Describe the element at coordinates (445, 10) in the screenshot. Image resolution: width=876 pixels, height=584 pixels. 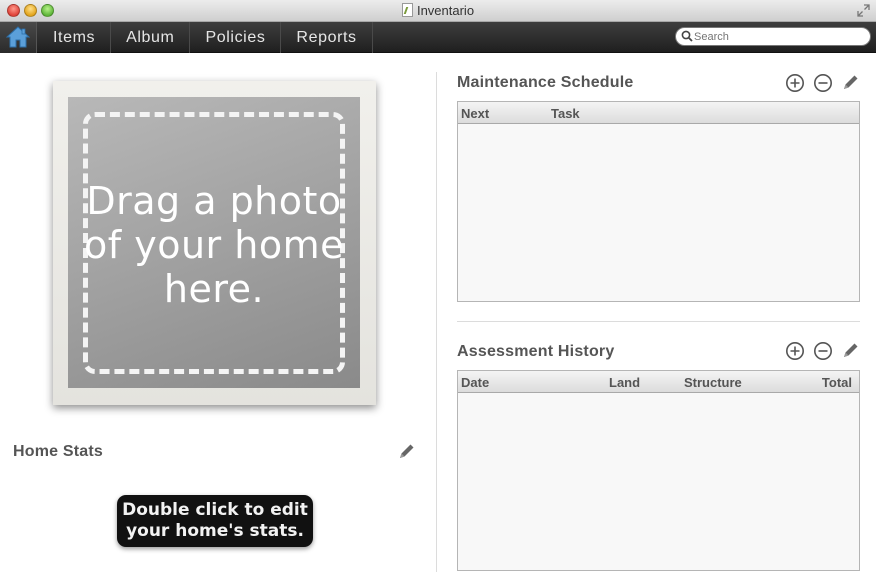
I see `window-title: Inventario` at that location.